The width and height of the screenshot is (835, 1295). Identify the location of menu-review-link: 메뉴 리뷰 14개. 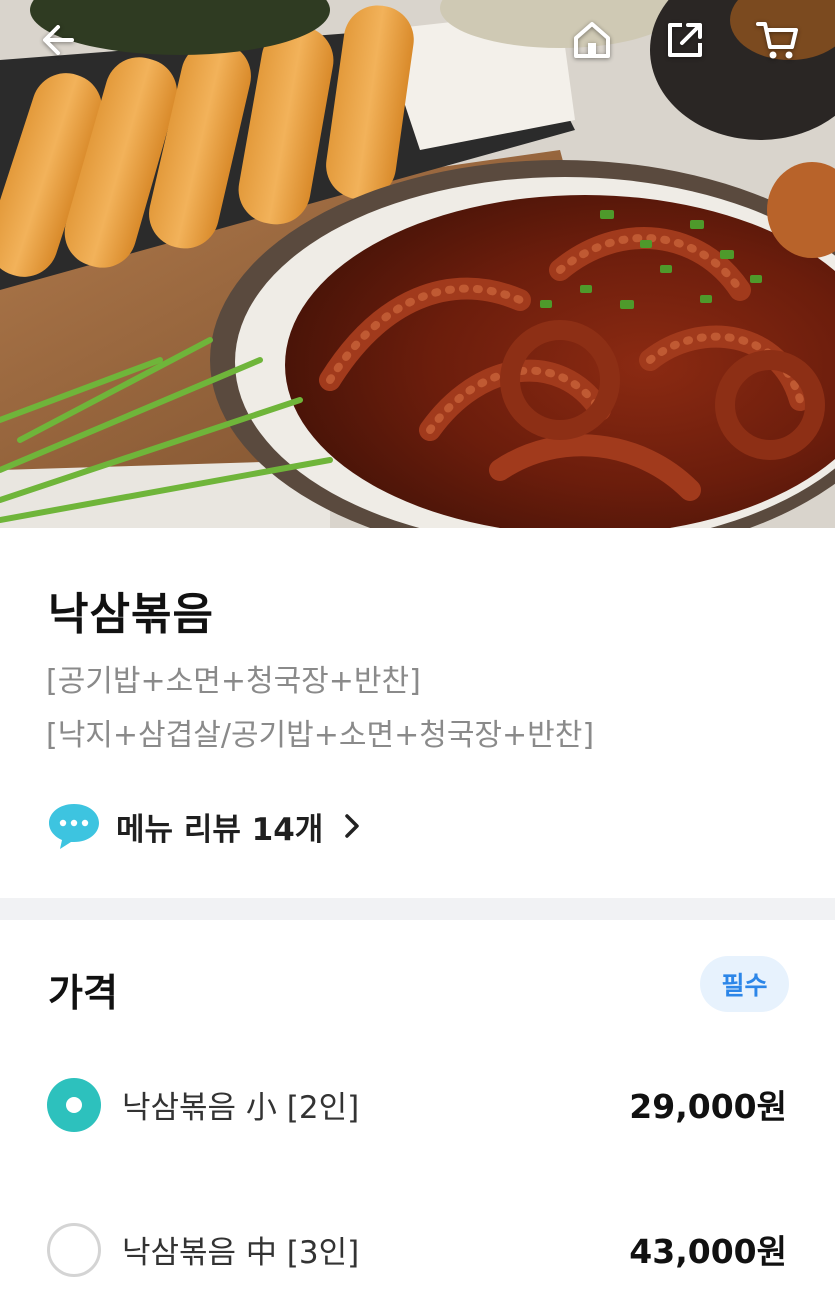
(203, 826).